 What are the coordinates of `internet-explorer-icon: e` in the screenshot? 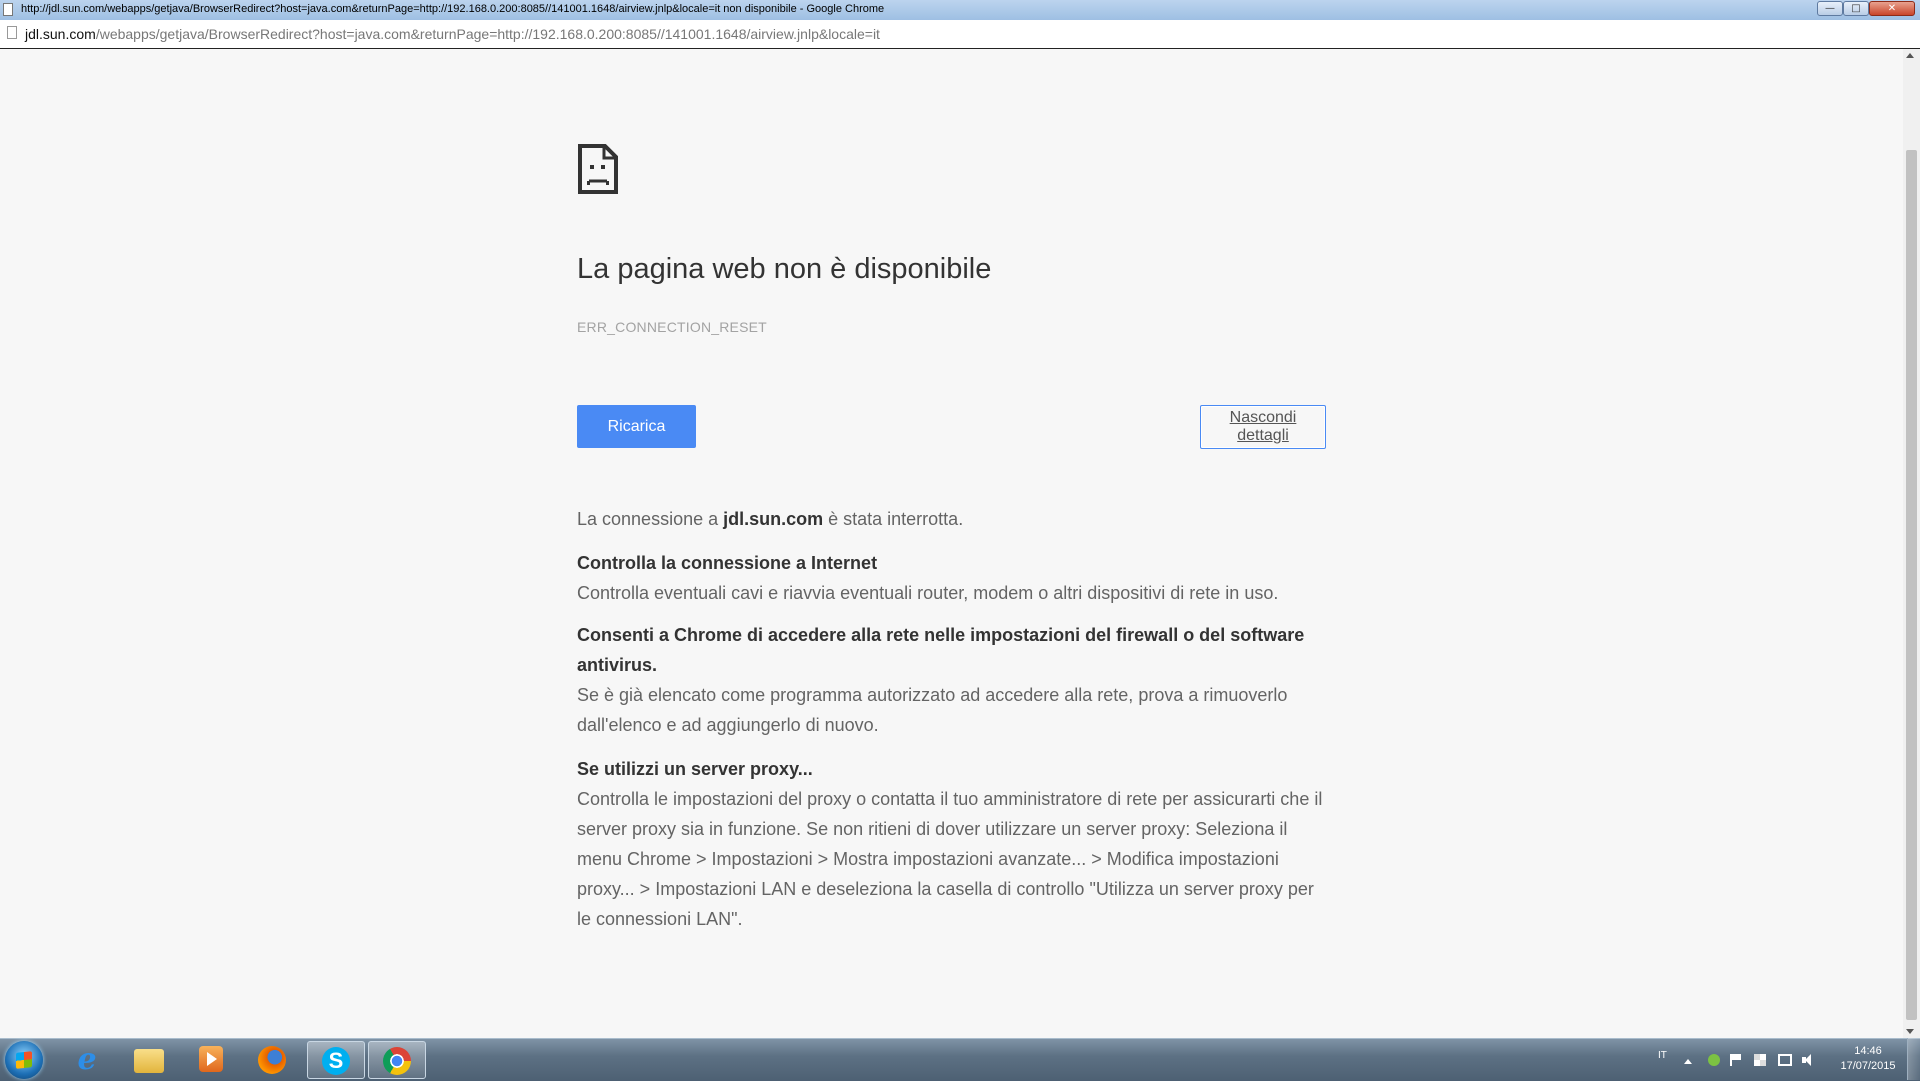 It's located at (87, 1059).